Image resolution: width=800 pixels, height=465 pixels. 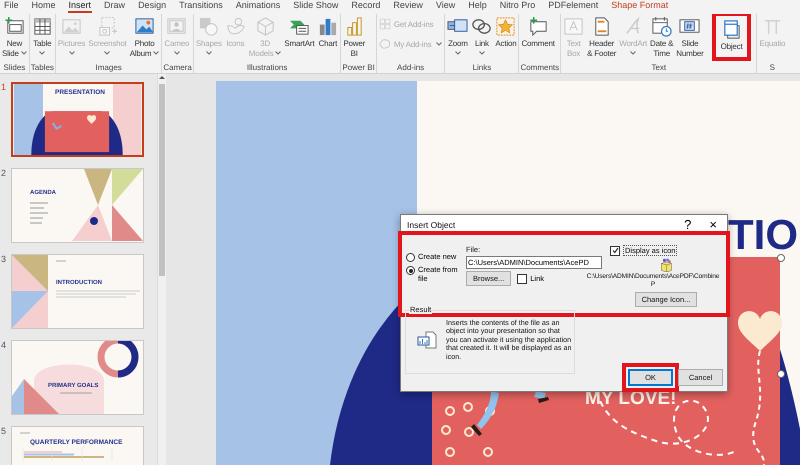 I want to click on ribbon-tab: View, so click(x=445, y=6).